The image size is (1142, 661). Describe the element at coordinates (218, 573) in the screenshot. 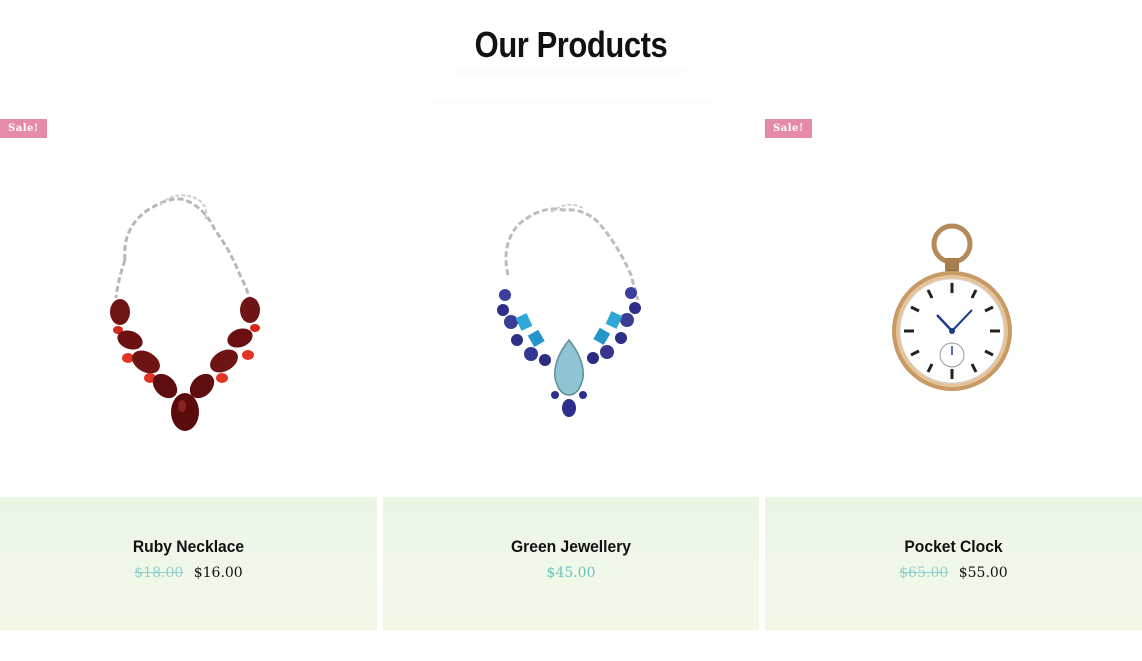

I see `sale-price: $16.00` at that location.